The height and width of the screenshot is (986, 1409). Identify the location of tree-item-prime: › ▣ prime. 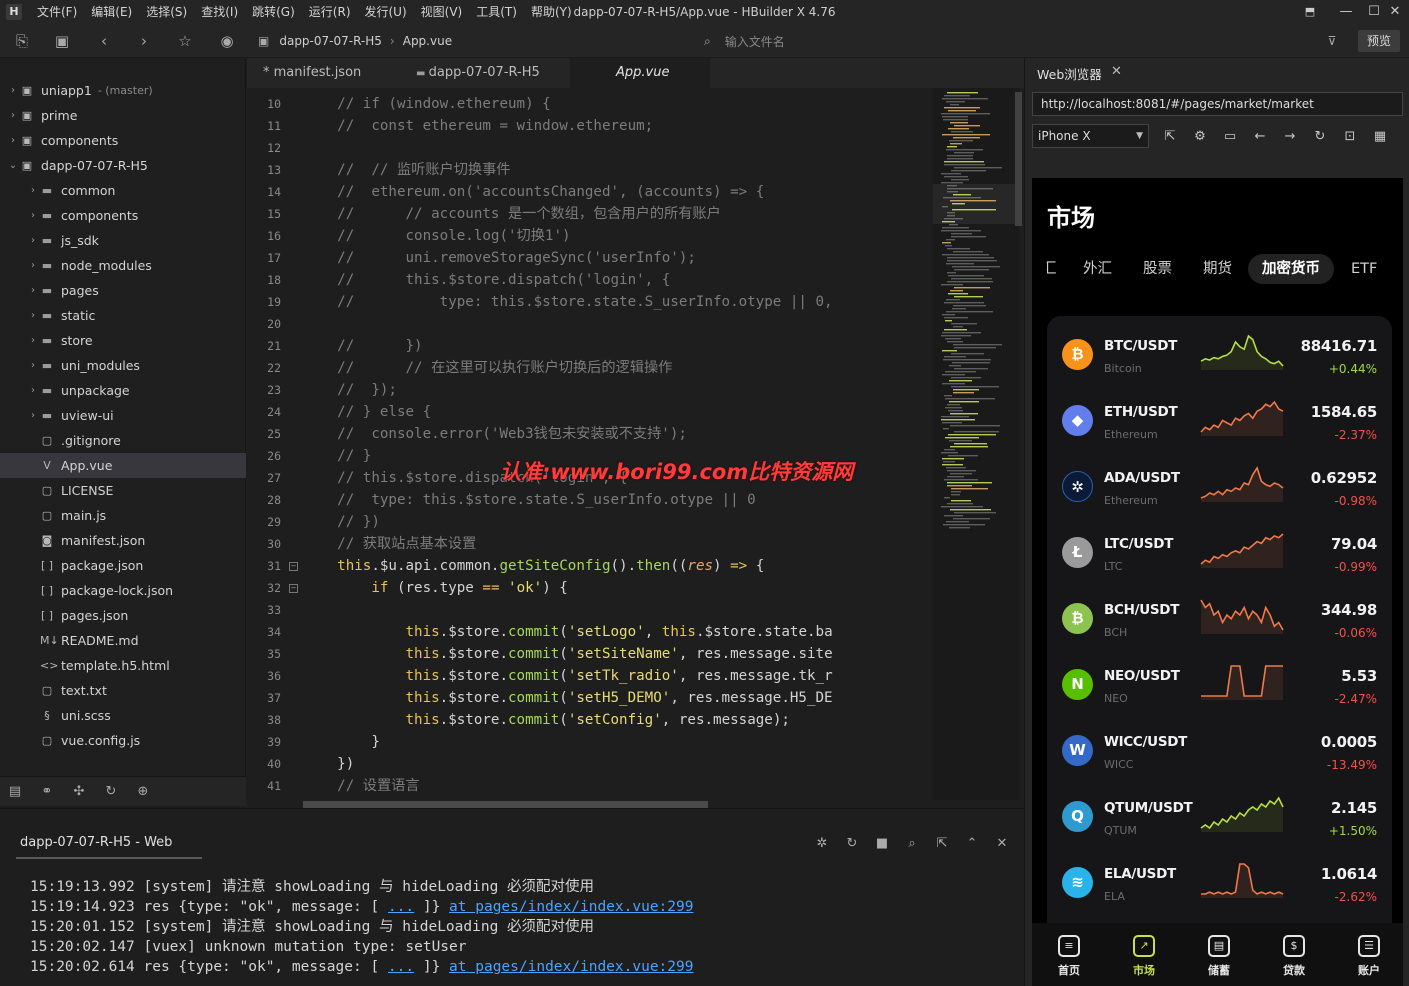
(123, 115).